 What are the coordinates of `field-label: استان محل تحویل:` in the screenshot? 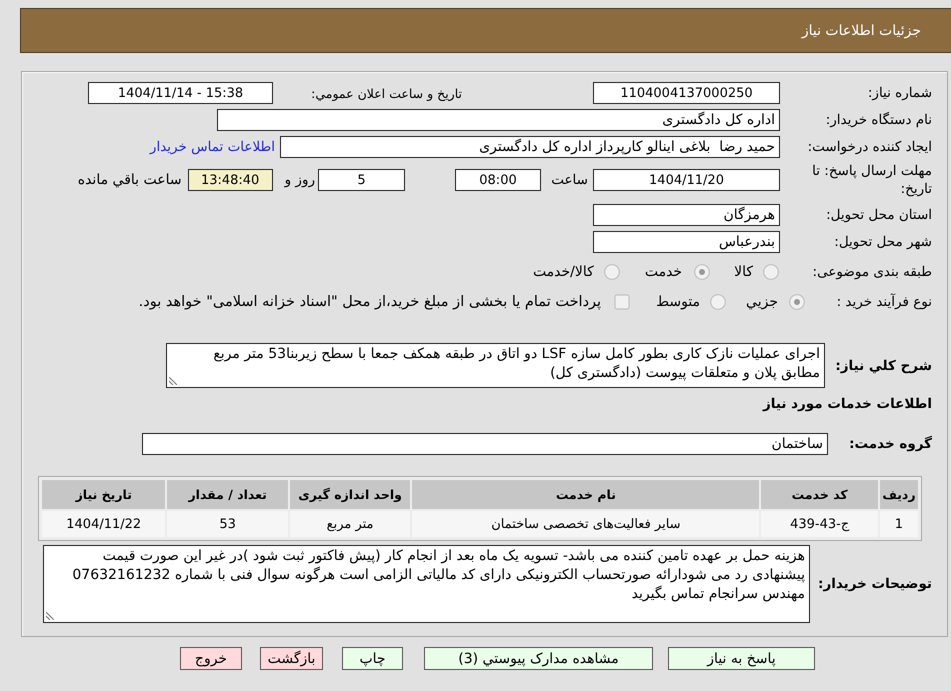 It's located at (878, 215).